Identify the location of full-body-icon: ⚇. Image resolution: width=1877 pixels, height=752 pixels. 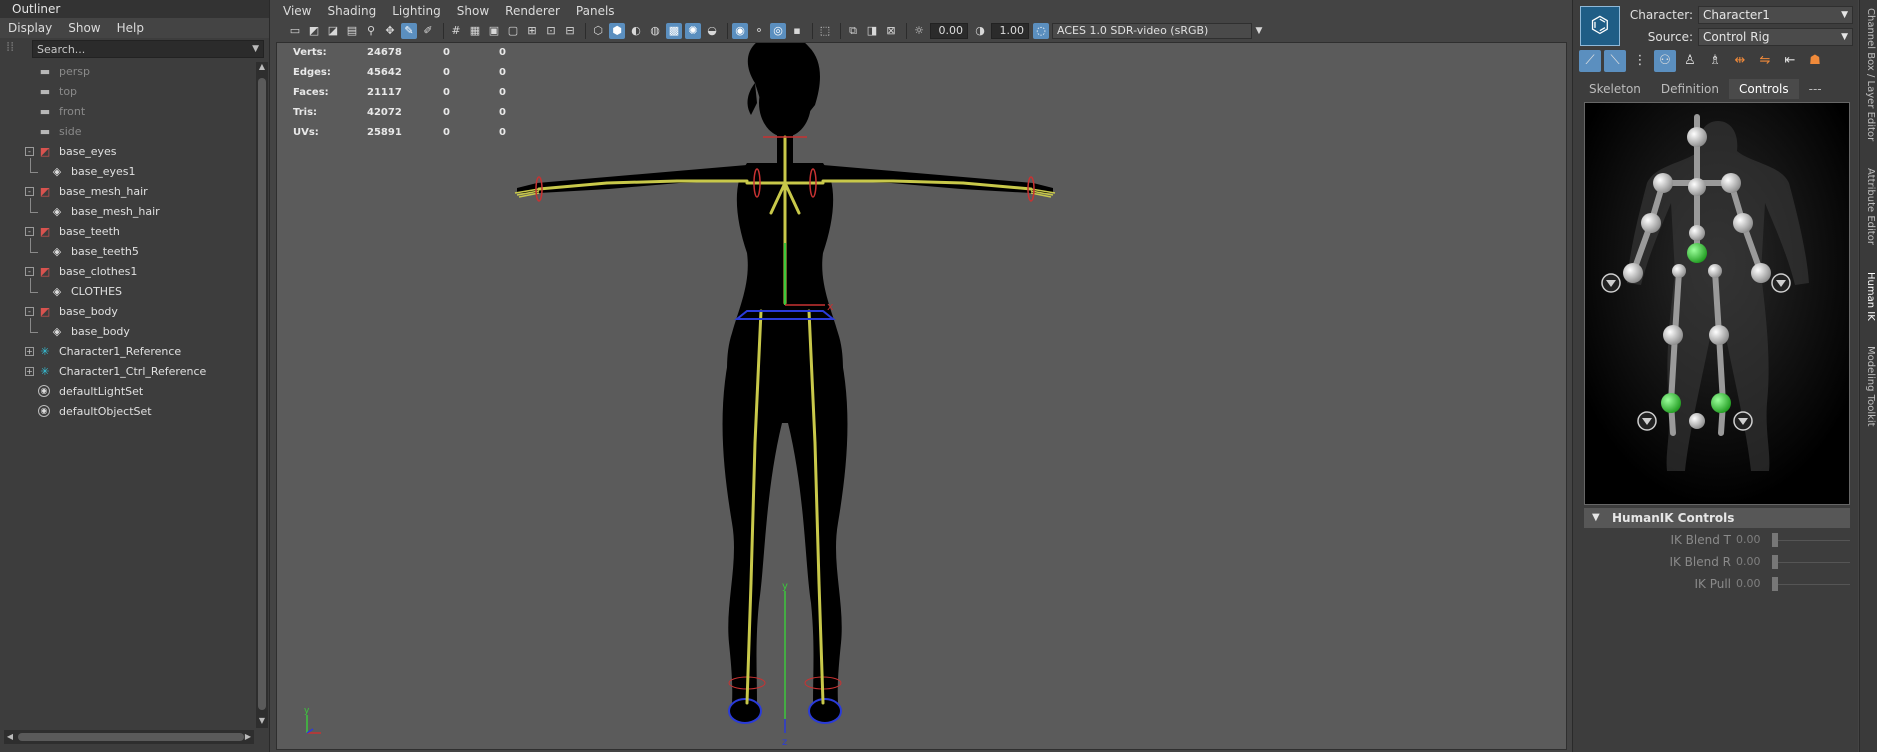
(1665, 61).